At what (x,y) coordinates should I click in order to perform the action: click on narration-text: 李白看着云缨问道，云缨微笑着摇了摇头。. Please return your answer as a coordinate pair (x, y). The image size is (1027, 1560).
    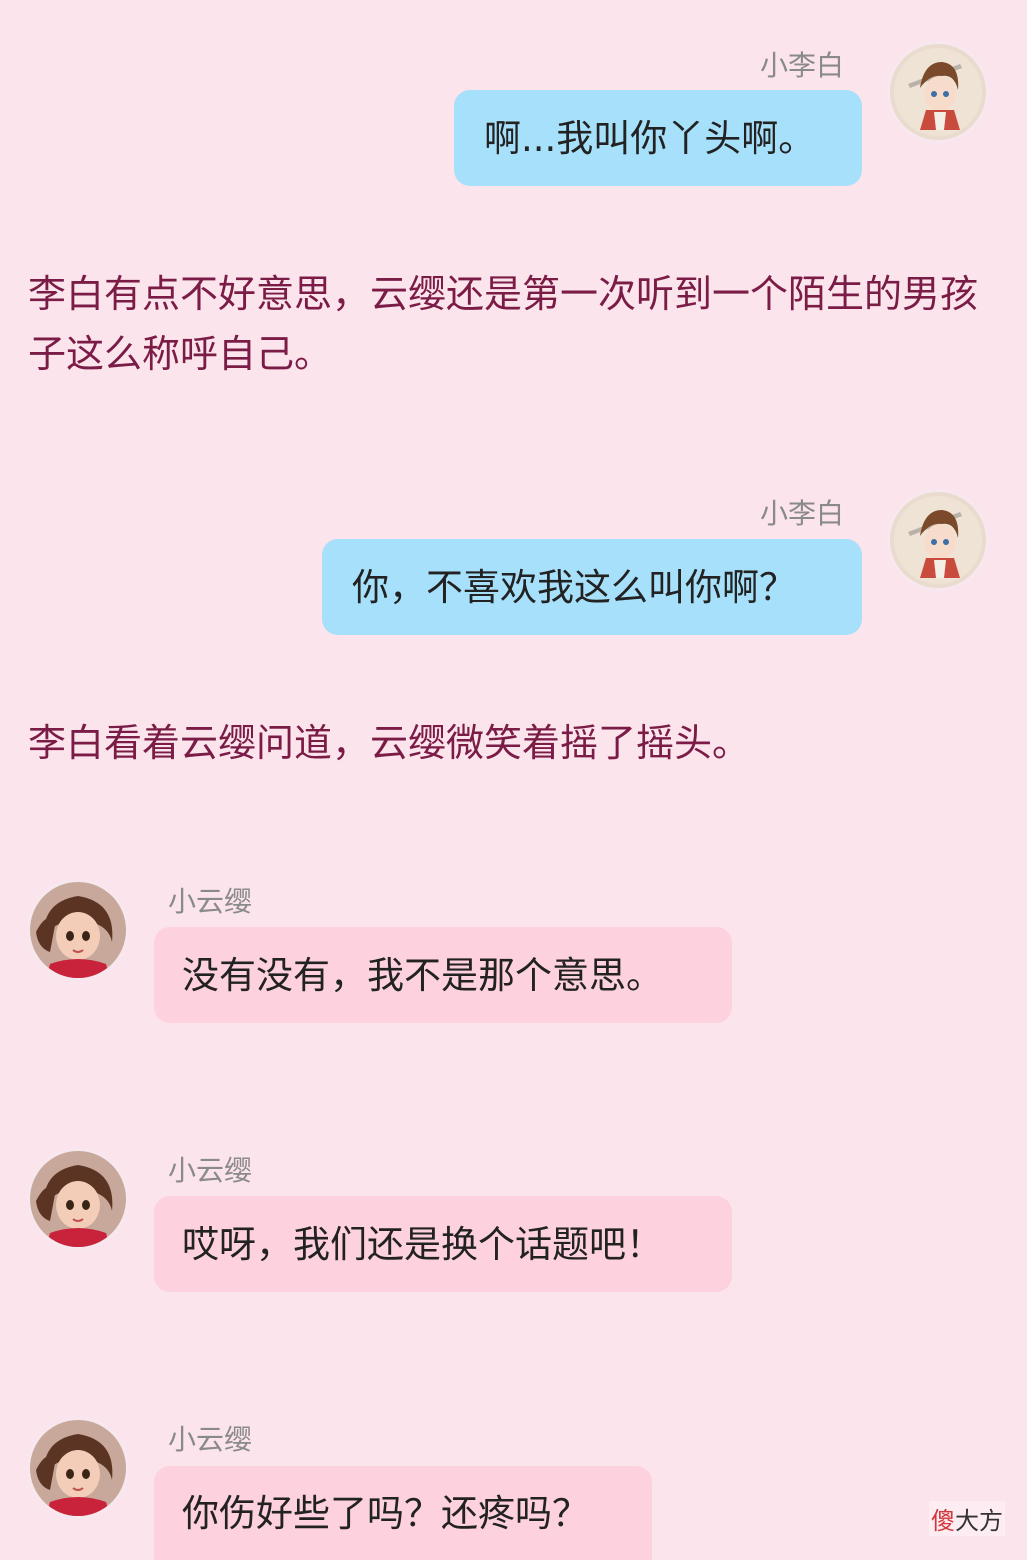
    Looking at the image, I should click on (389, 743).